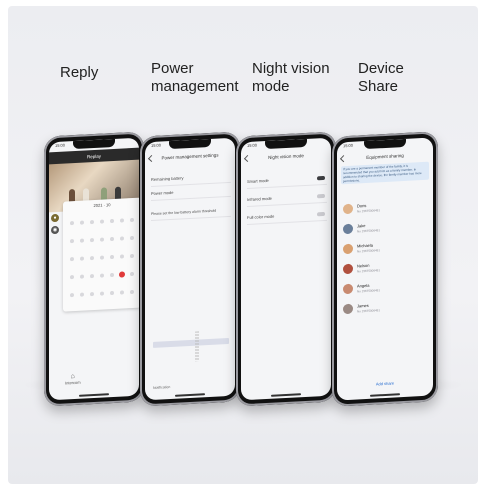  I want to click on intercom-tab: ⌂ Intercom, so click(73, 379).